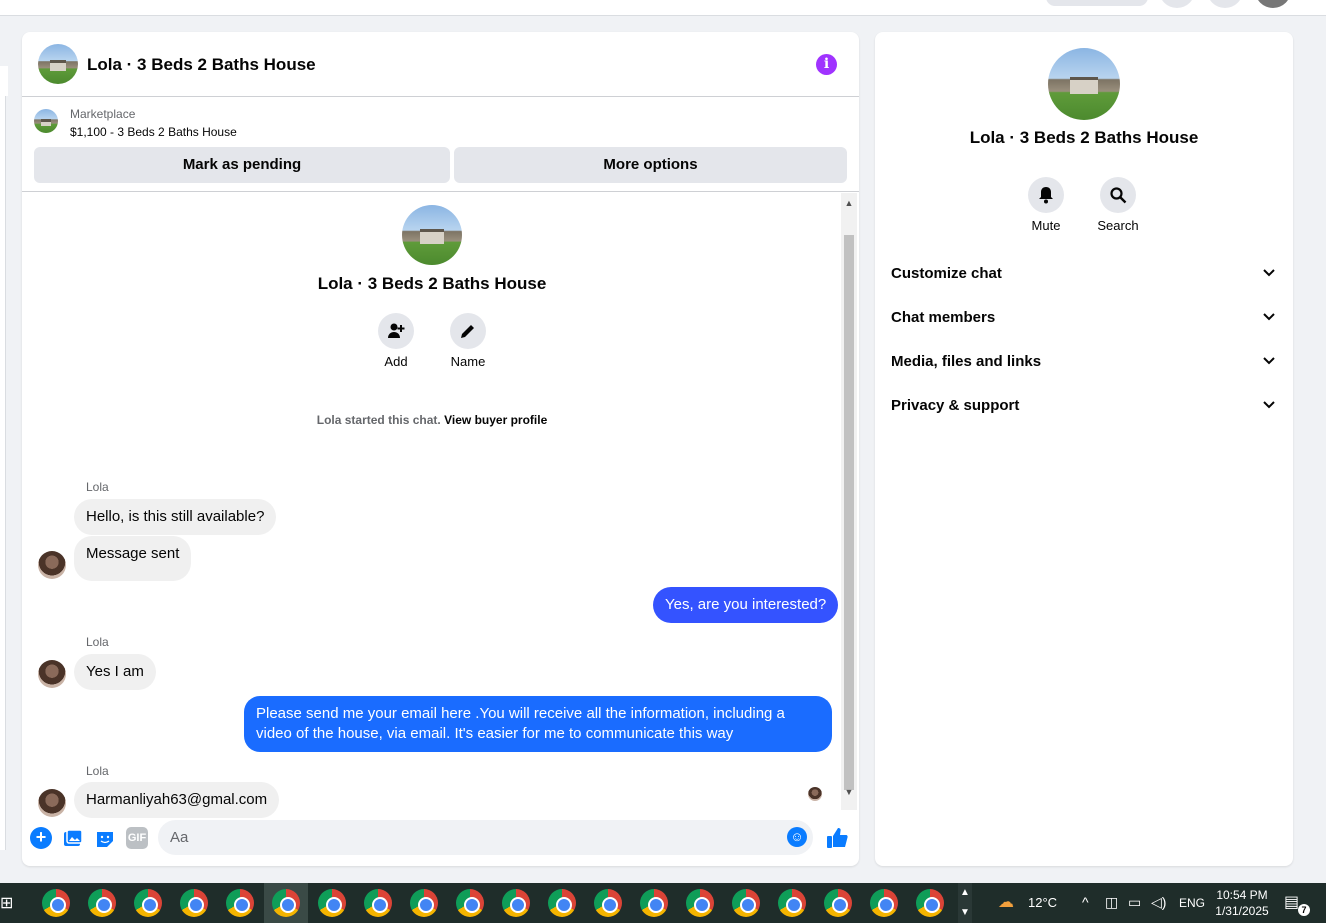 The height and width of the screenshot is (923, 1326). What do you see at coordinates (746, 605) in the screenshot?
I see `message-bubble-outgoing: Yes, are you interested?` at bounding box center [746, 605].